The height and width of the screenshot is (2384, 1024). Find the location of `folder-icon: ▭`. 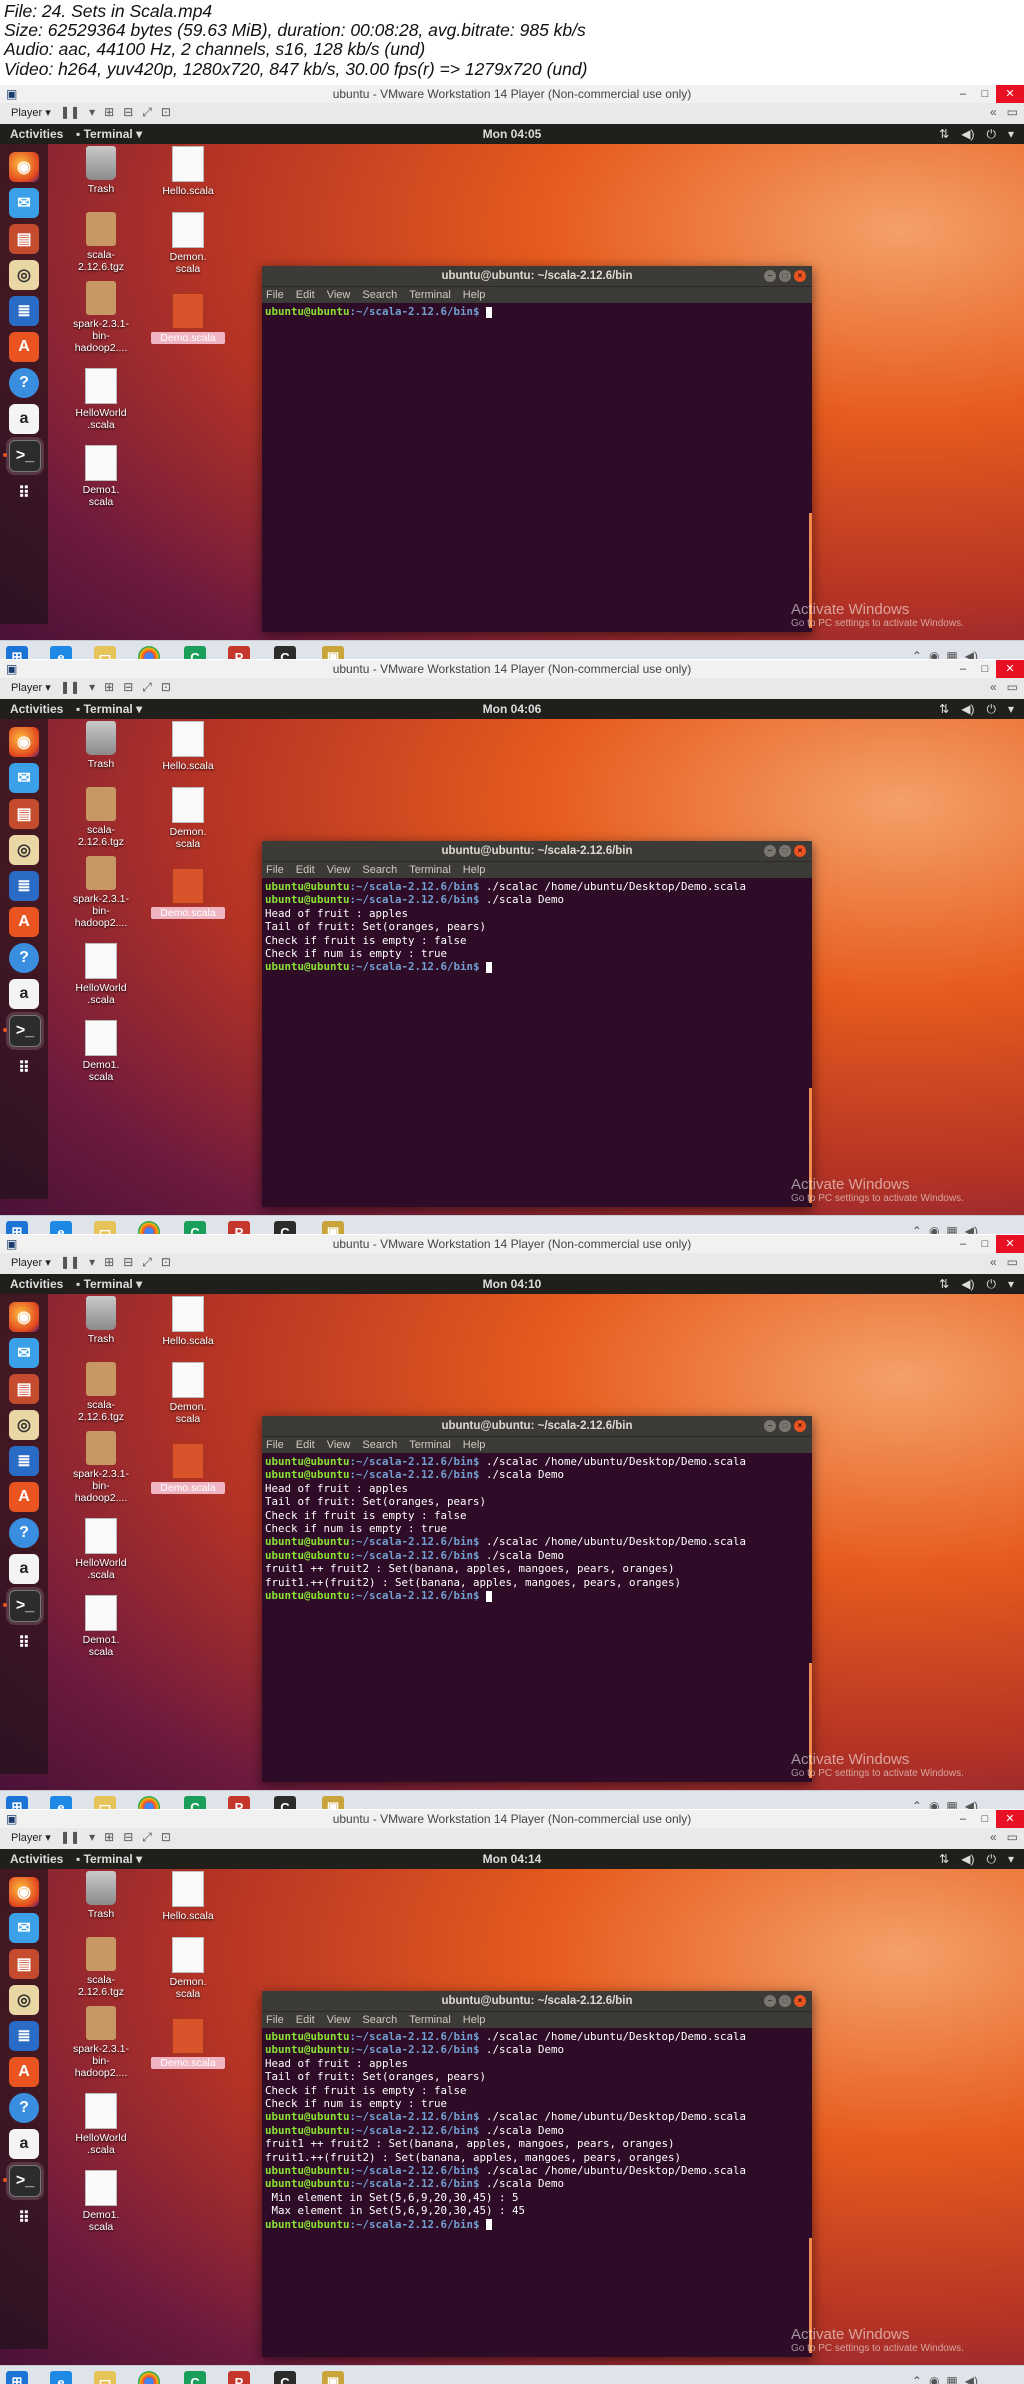

folder-icon: ▭ is located at coordinates (1012, 1837).